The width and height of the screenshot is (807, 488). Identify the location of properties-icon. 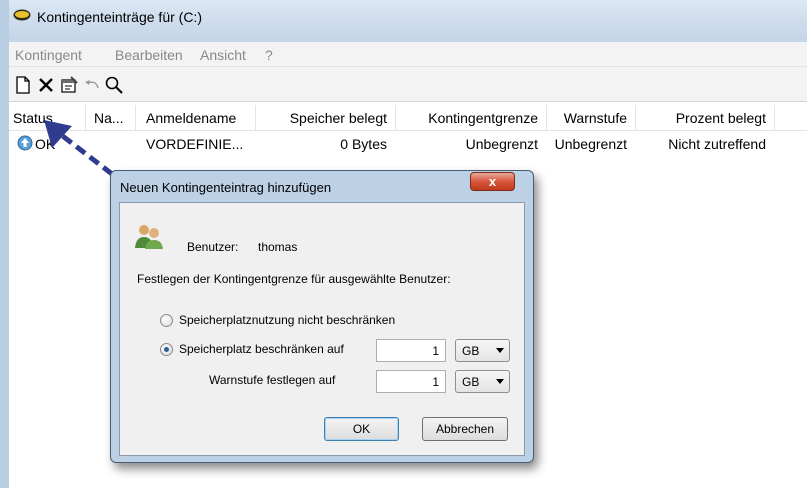
(69, 85).